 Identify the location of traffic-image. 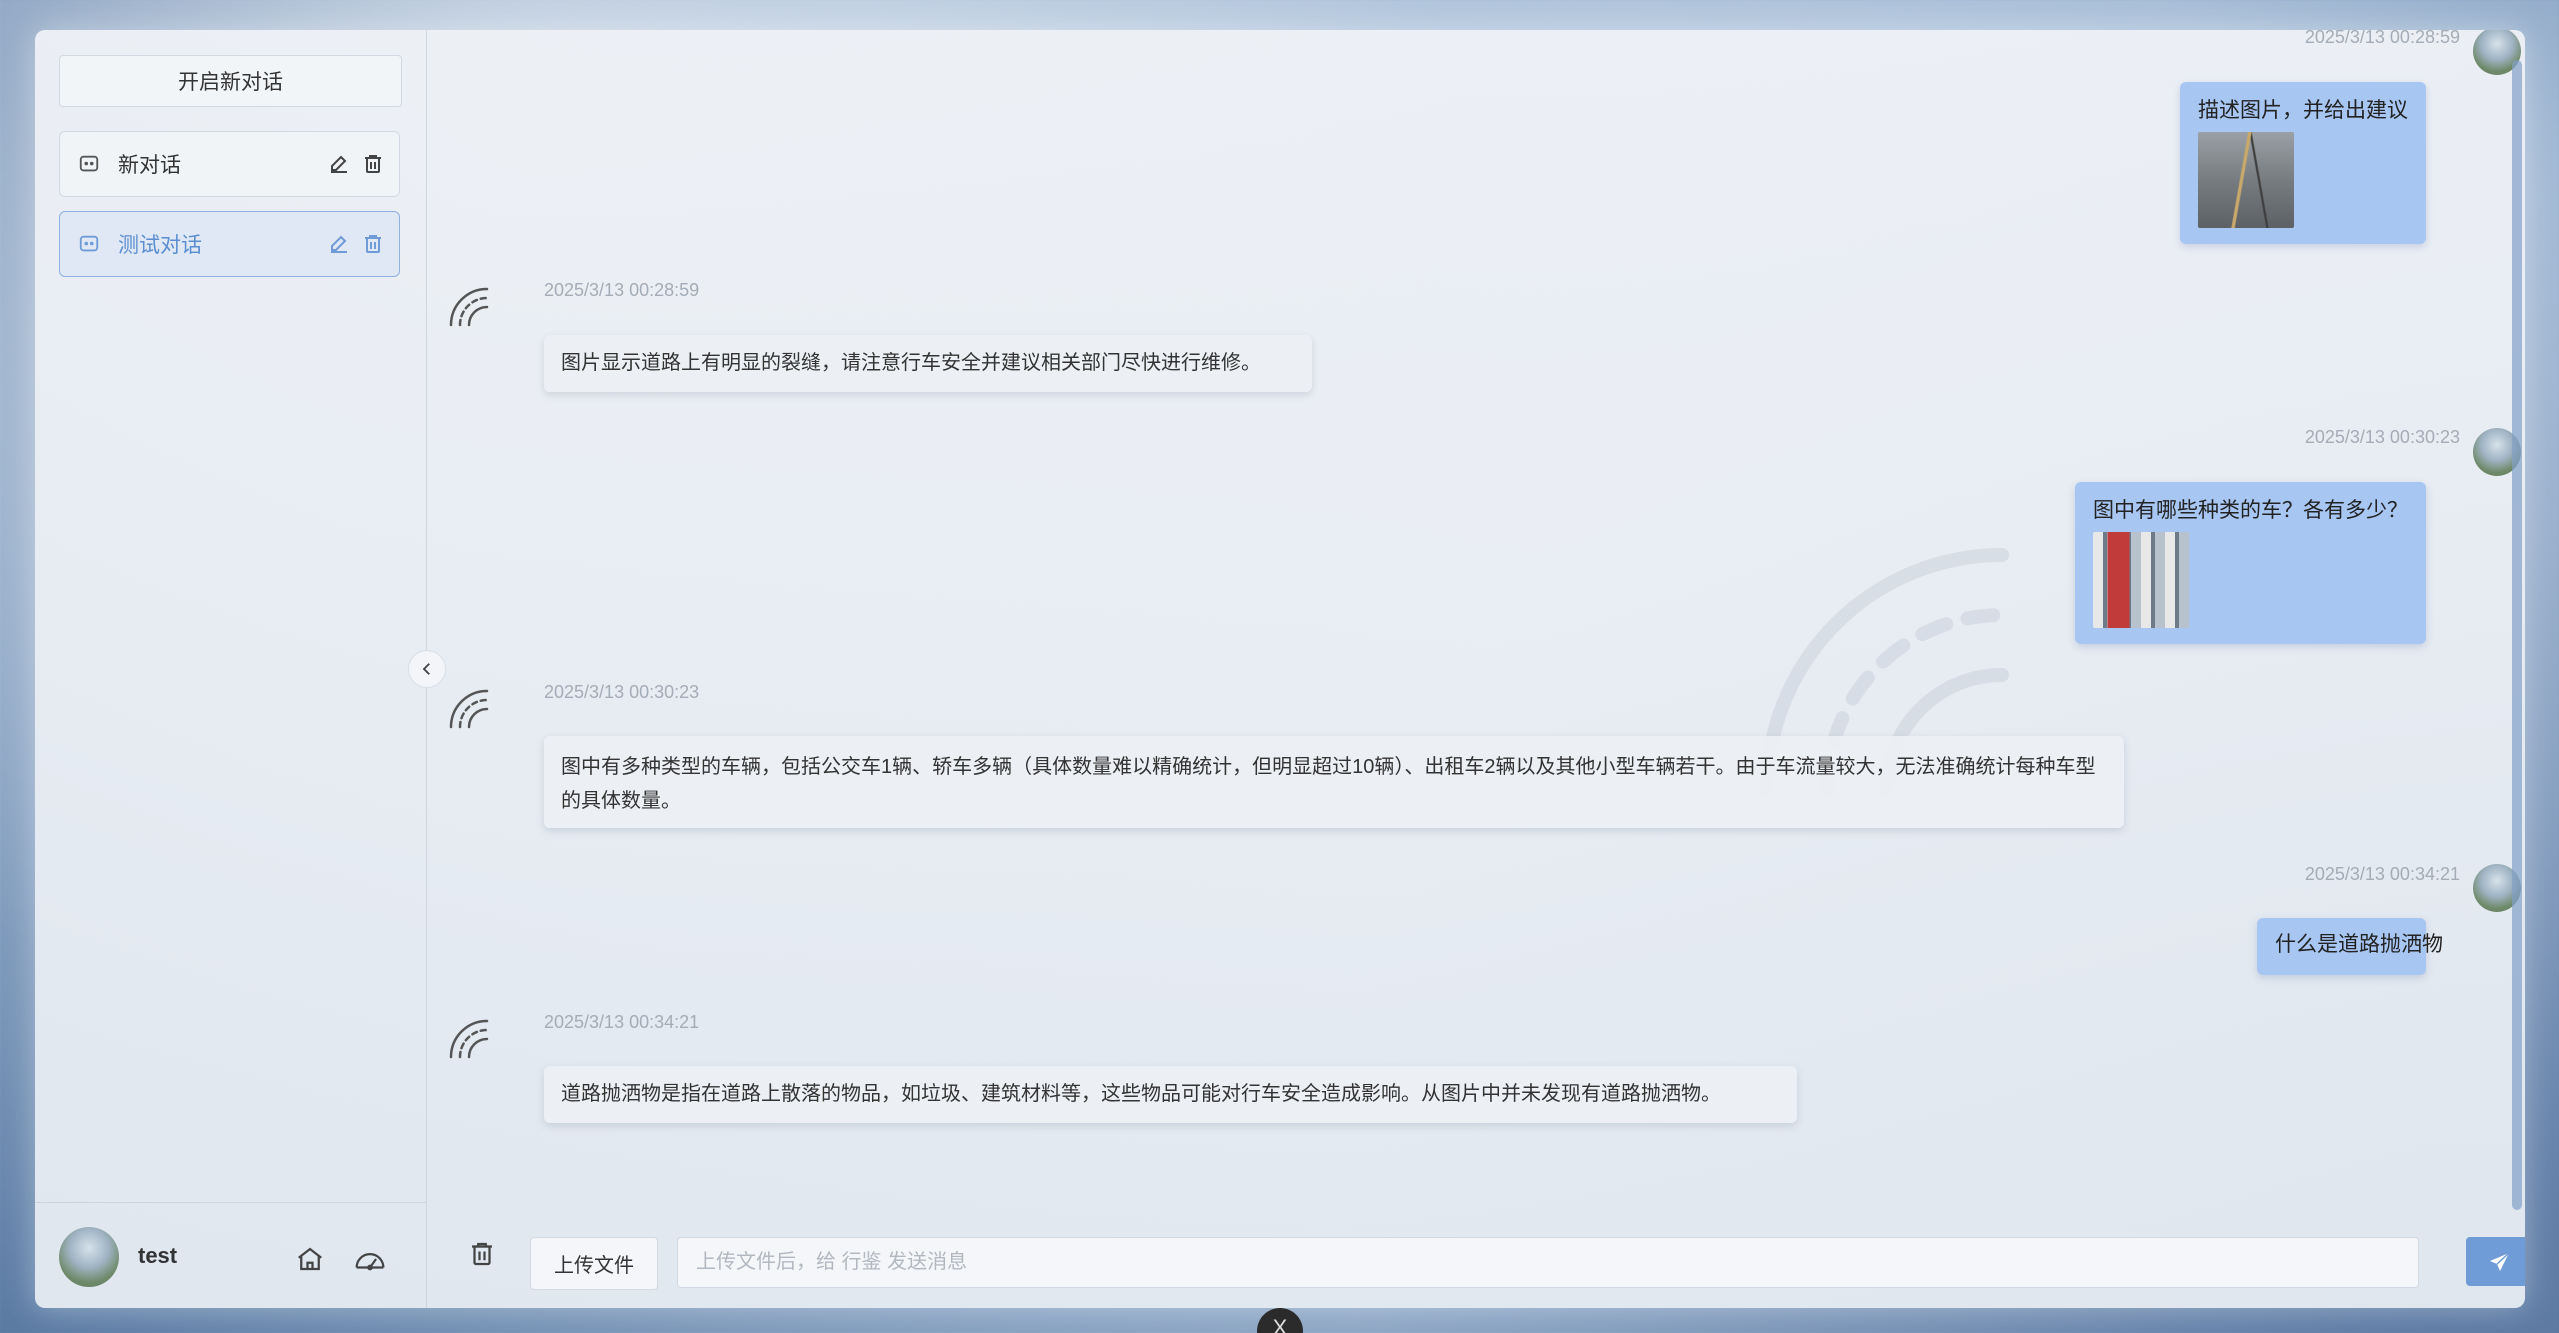
(2141, 580).